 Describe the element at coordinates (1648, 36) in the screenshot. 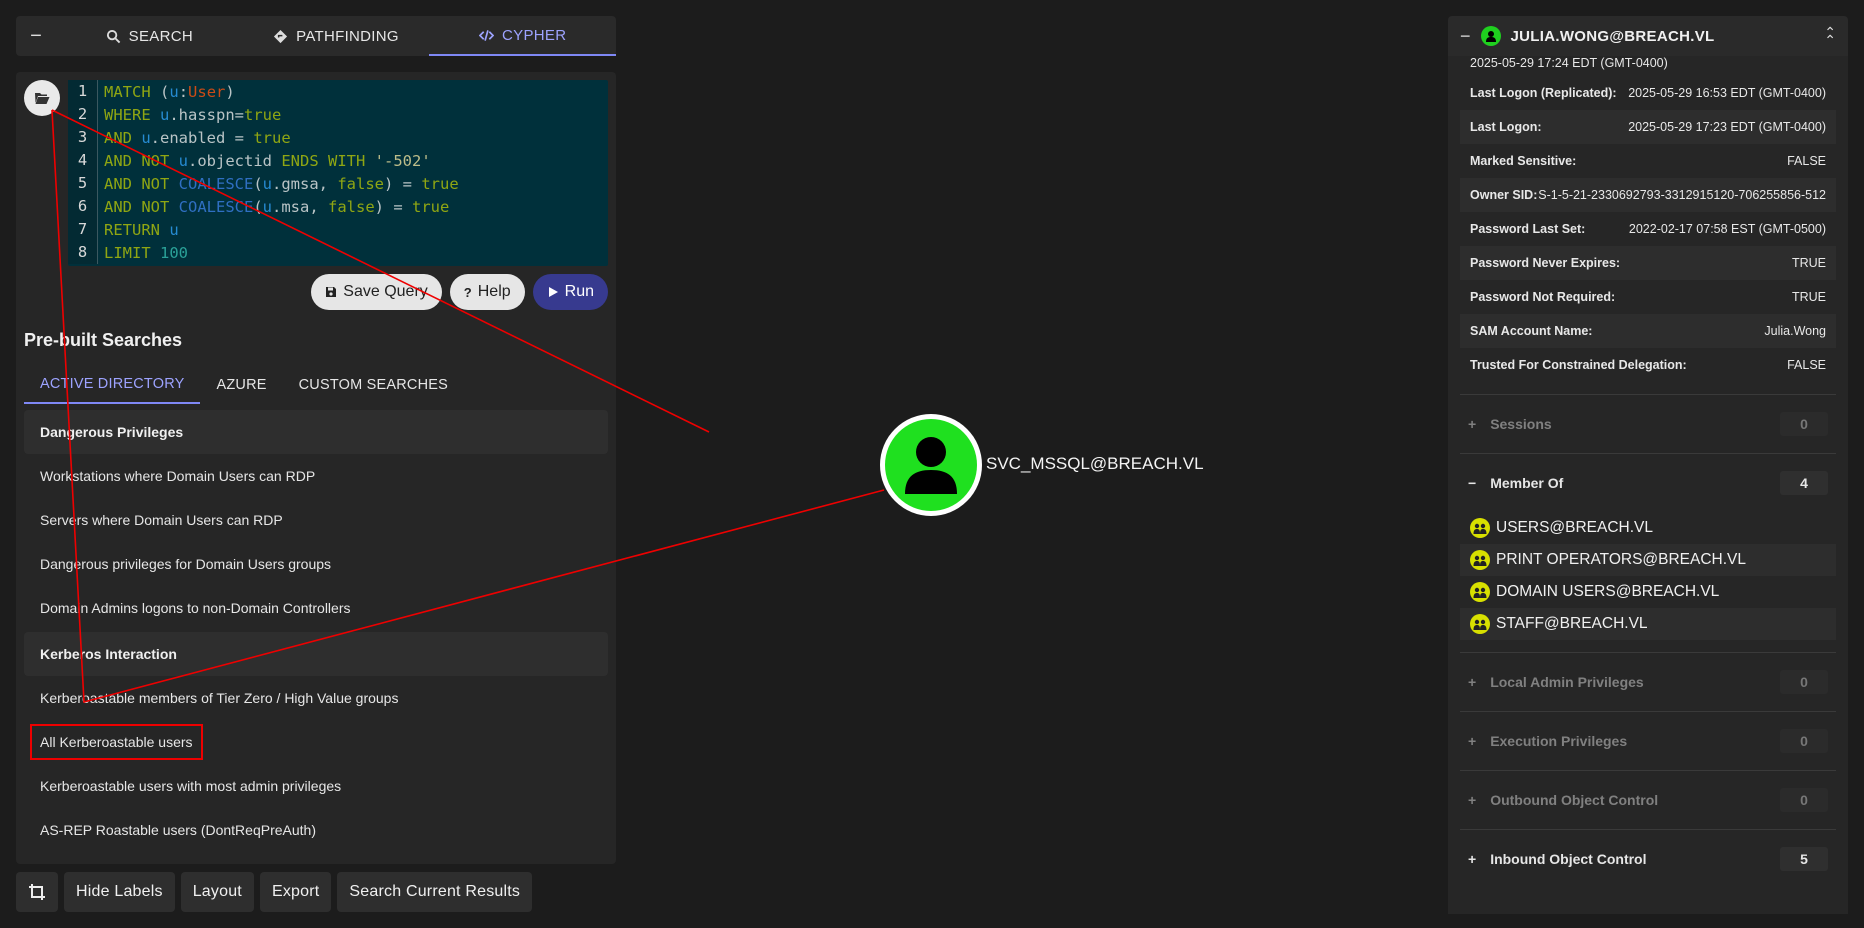

I see `entity-panel-header: − JULIA.WONG@BREACH.VL ⌃ ⌃` at that location.